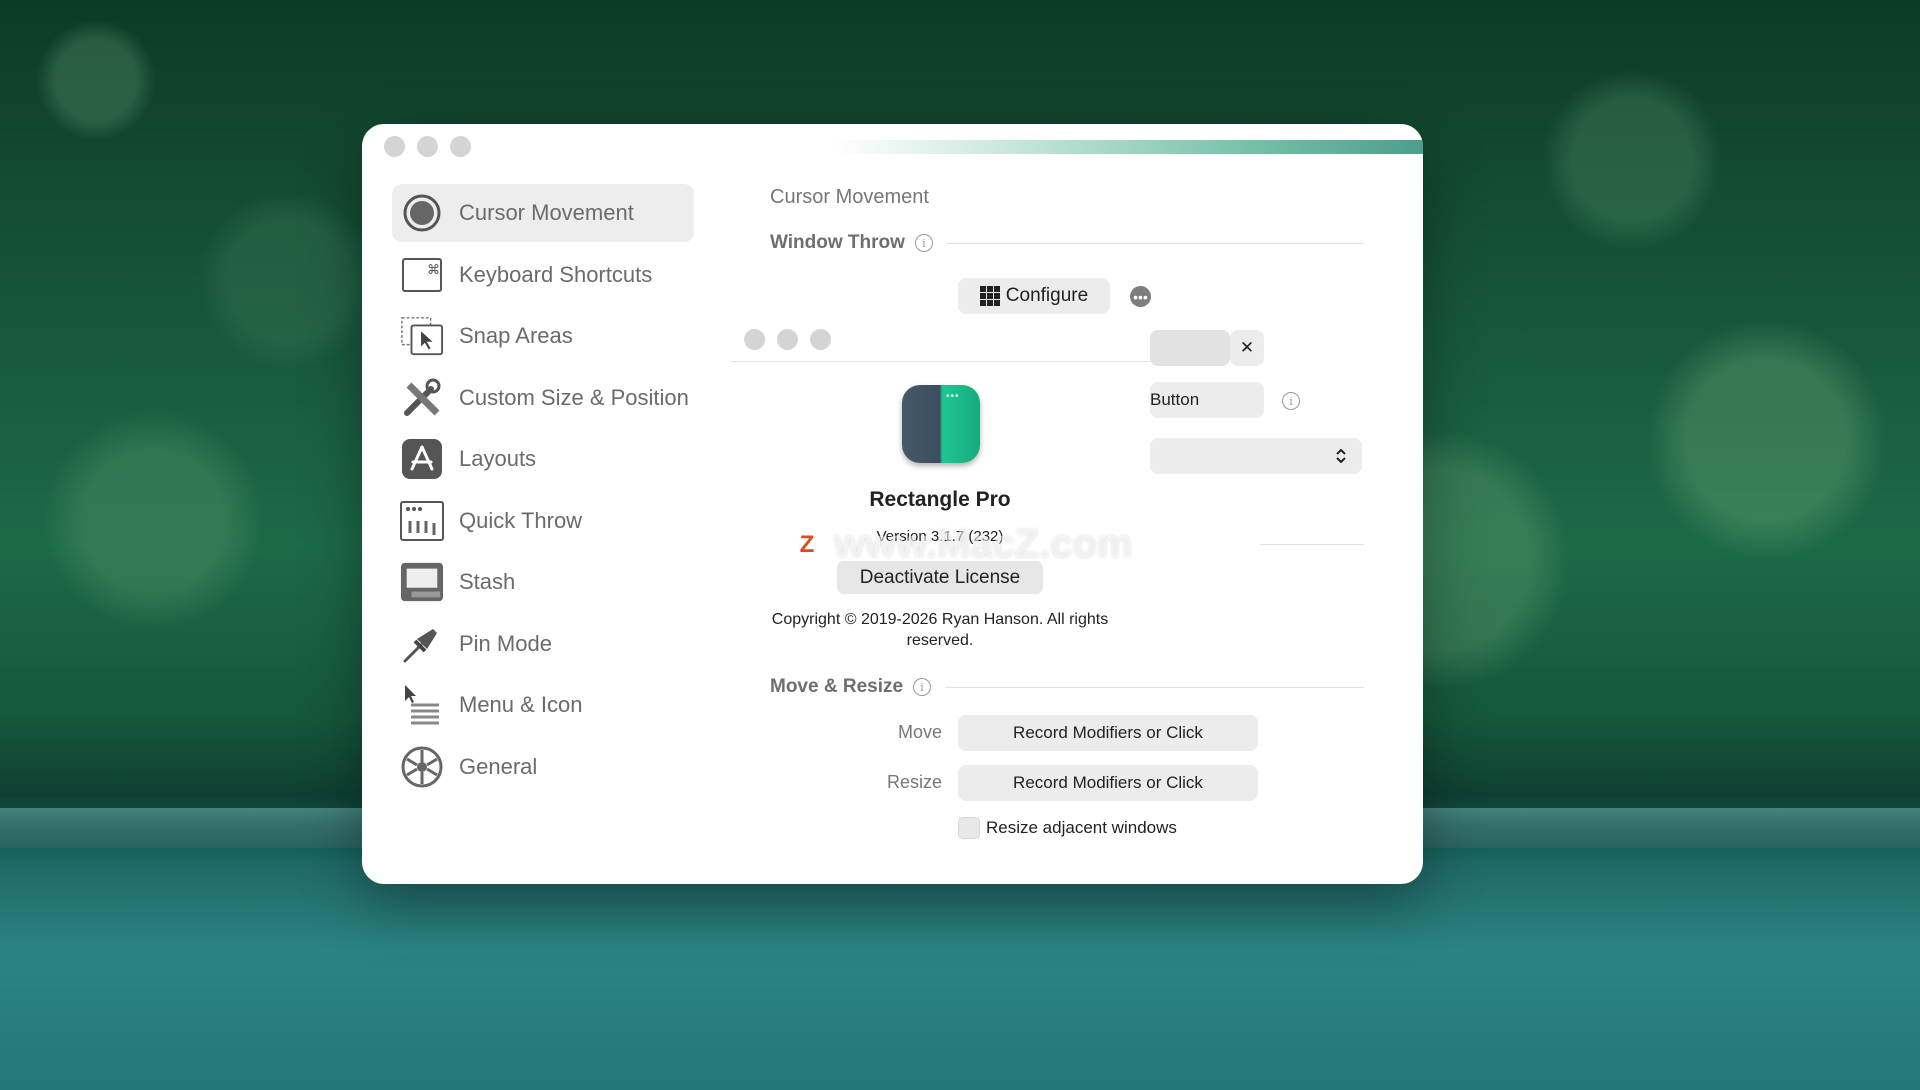 The height and width of the screenshot is (1090, 1920). I want to click on resize-record-button: Record Modifiers or Click, so click(1108, 783).